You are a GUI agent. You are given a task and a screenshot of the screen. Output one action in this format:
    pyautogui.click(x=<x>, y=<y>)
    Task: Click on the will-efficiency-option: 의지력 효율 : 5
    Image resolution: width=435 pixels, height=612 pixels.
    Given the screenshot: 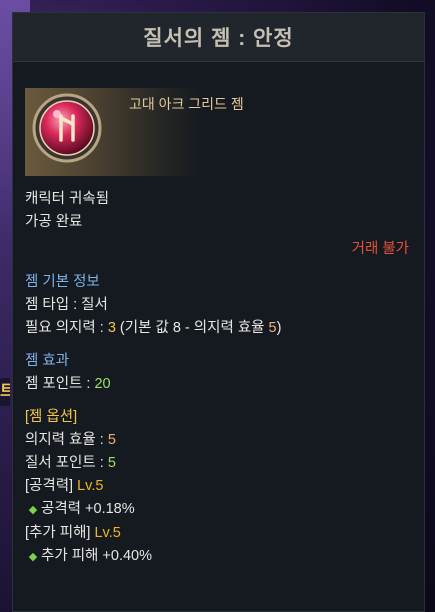 What is the action you would take?
    pyautogui.click(x=70, y=440)
    